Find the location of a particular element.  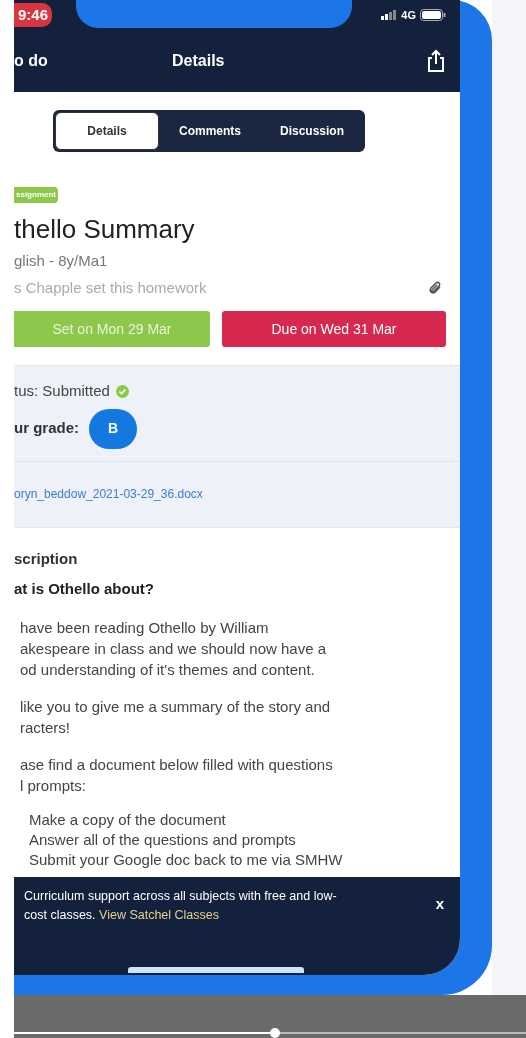

date-label: Due on Wed 31 Mar is located at coordinates (334, 329).